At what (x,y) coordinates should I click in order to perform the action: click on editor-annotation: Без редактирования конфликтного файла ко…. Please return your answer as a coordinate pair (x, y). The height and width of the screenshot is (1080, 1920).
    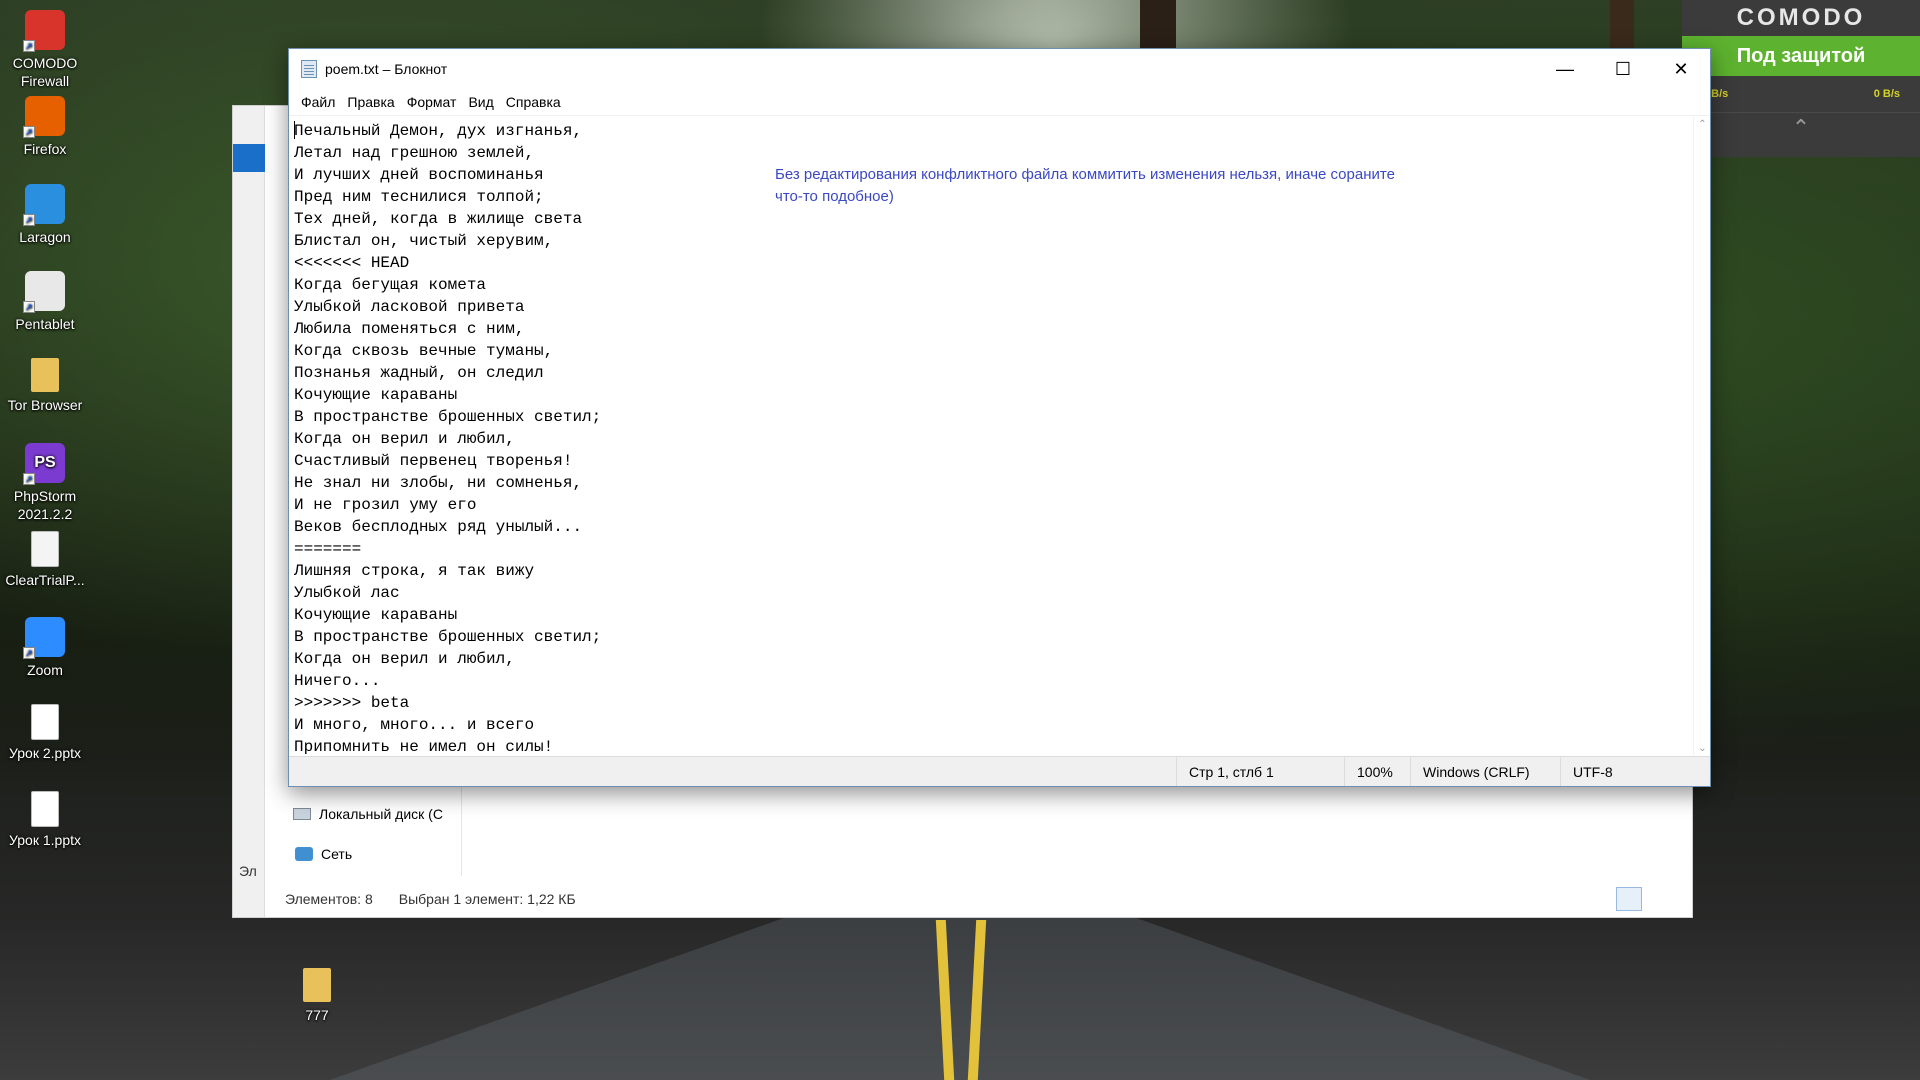
    Looking at the image, I should click on (1085, 185).